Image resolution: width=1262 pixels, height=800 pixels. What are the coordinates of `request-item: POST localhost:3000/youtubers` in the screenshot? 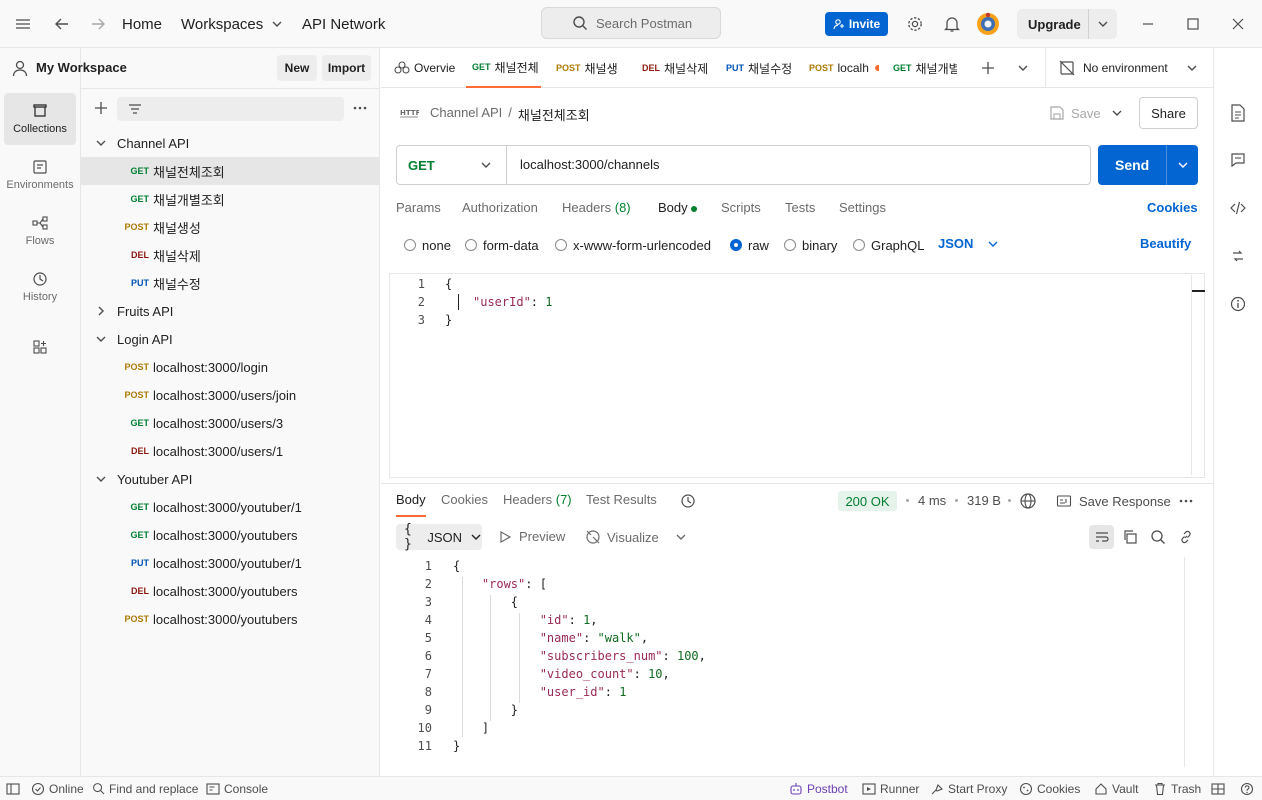 It's located at (230, 619).